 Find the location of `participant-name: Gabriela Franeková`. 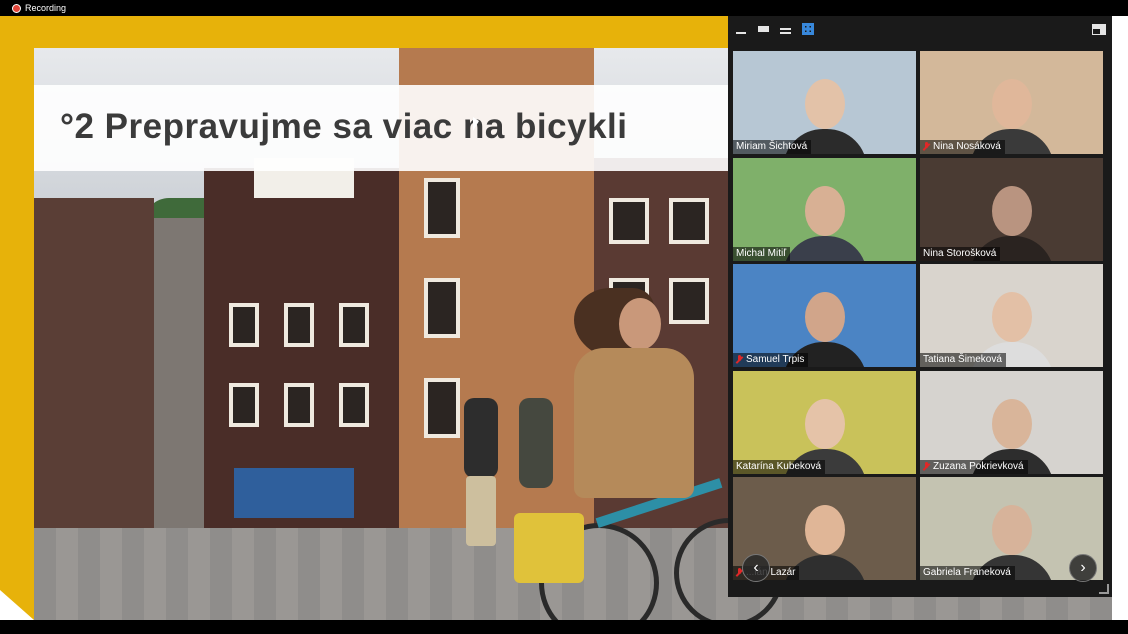

participant-name: Gabriela Franeková is located at coordinates (967, 572).